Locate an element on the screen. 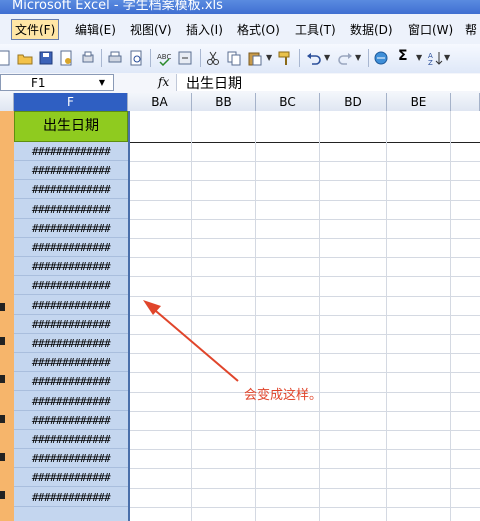 The width and height of the screenshot is (480, 521). annotation-text: 会变成这样。 is located at coordinates (283, 395).